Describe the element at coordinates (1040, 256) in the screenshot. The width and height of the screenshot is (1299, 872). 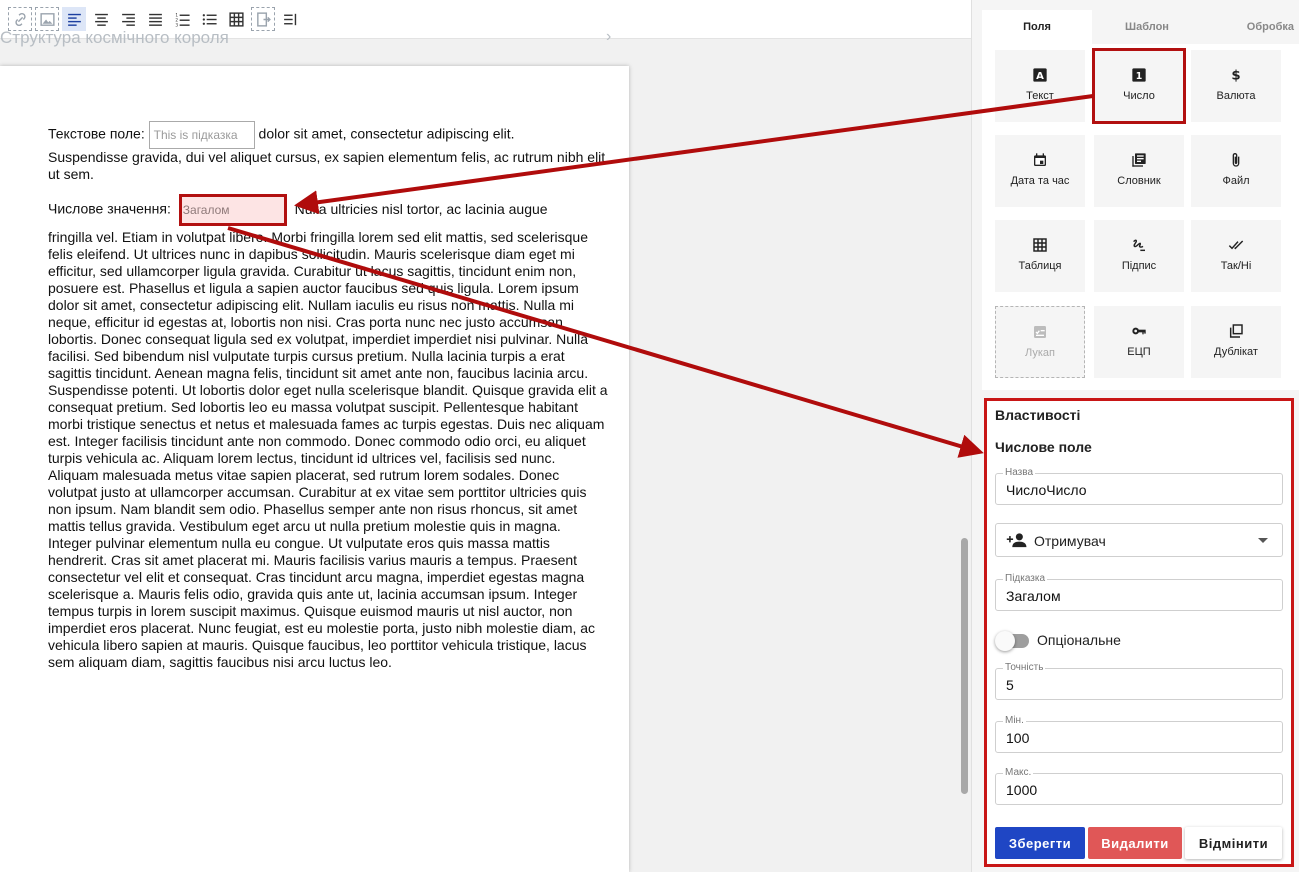
I see `field-tile-table: Таблиця` at that location.